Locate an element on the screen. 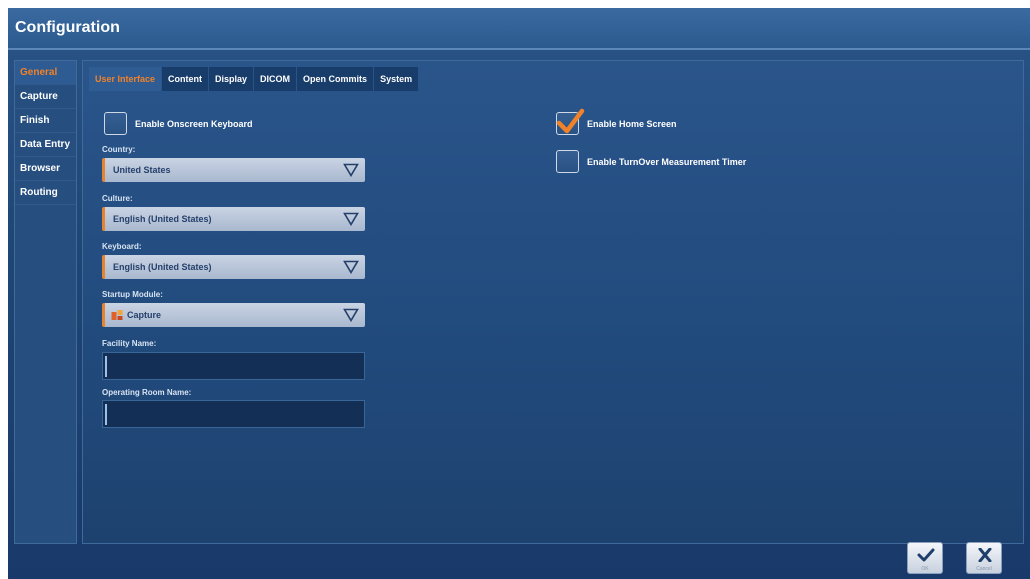  home-screen-label: Enable Home Screen is located at coordinates (632, 123).